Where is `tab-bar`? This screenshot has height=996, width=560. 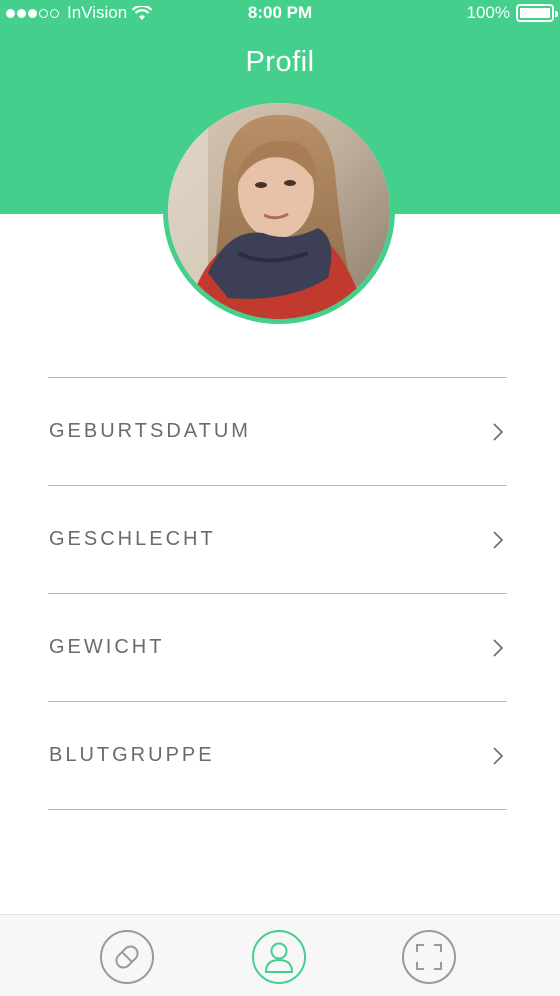 tab-bar is located at coordinates (280, 955).